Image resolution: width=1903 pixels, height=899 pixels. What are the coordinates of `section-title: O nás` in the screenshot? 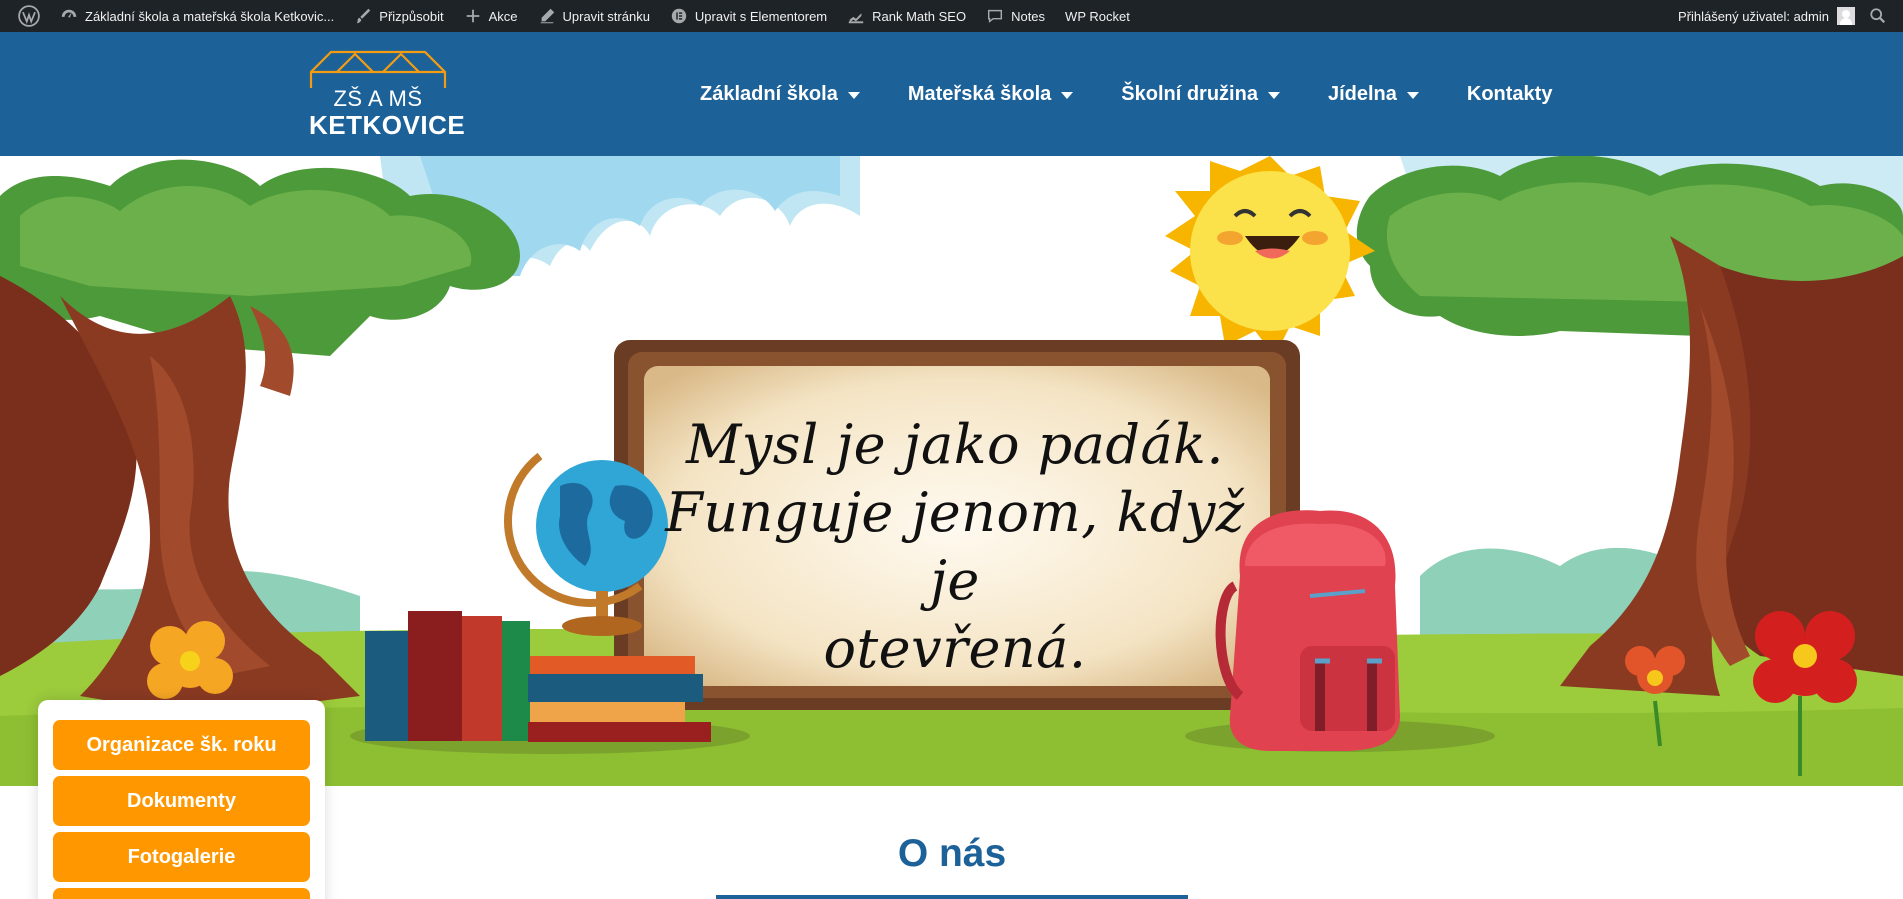 It's located at (952, 853).